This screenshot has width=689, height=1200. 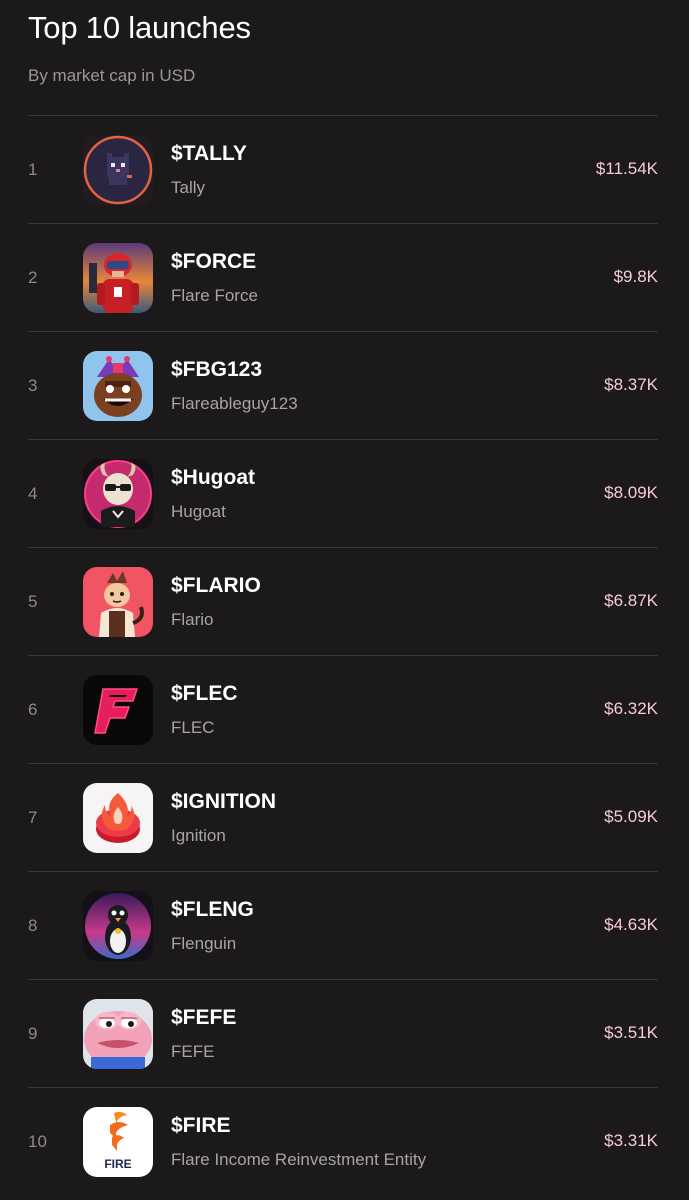 What do you see at coordinates (343, 1034) in the screenshot?
I see `launch-row: 9 $FEFE FEFE $3.51K` at bounding box center [343, 1034].